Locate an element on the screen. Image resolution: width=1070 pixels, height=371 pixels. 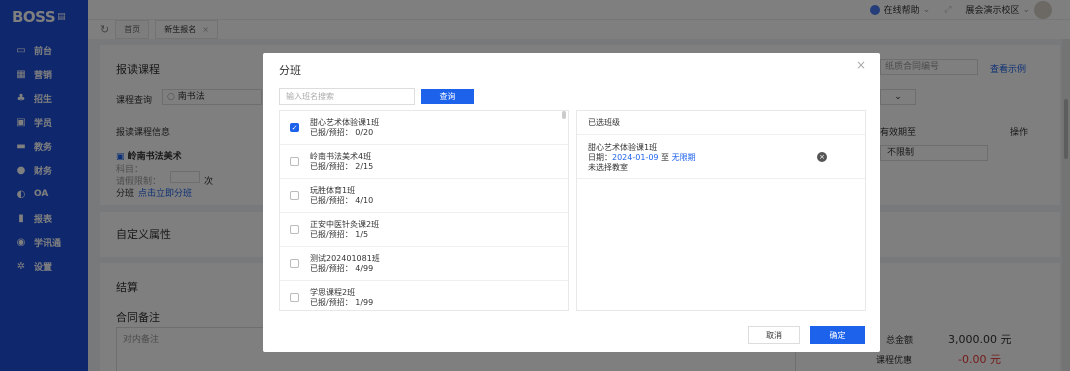
class-stat: 已报/预招： 4/10 is located at coordinates (342, 200).